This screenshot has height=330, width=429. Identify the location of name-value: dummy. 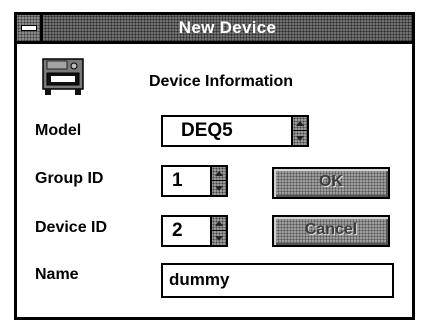
(199, 279).